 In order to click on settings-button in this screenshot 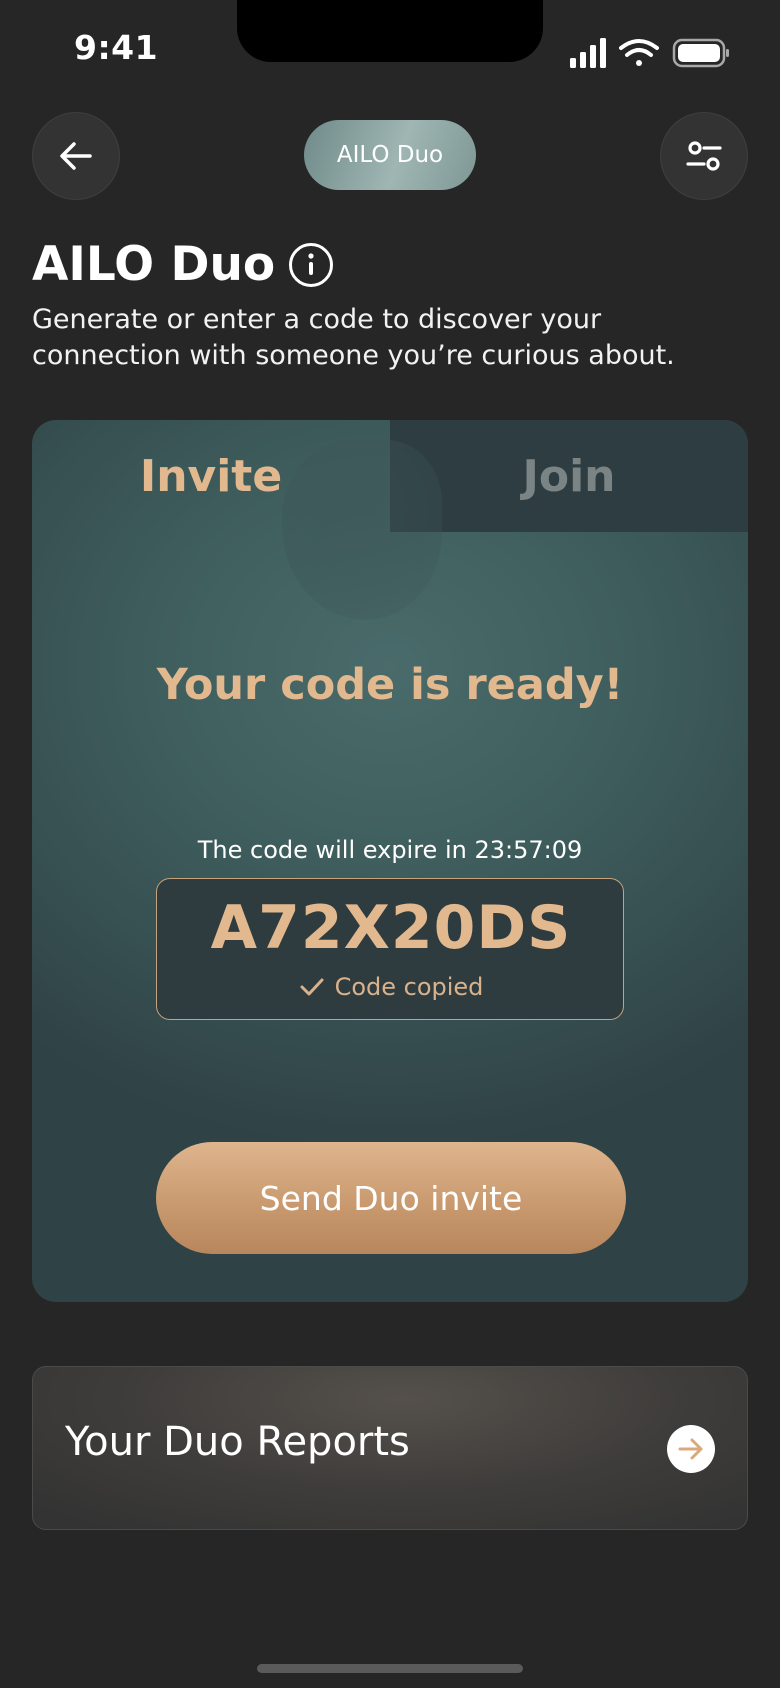, I will do `click(704, 156)`.